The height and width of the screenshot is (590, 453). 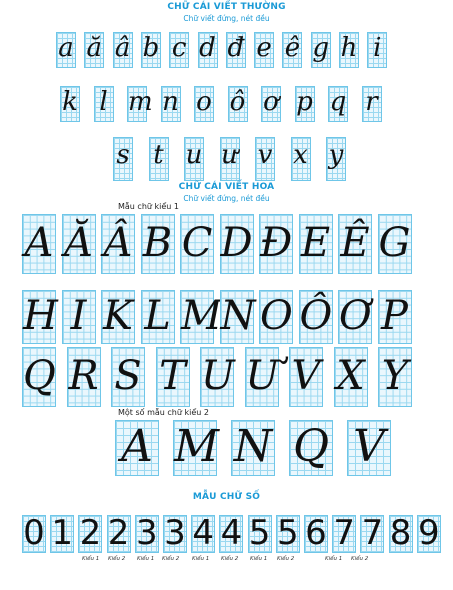 What do you see at coordinates (316, 316) in the screenshot?
I see `letter-glyph: Ô` at bounding box center [316, 316].